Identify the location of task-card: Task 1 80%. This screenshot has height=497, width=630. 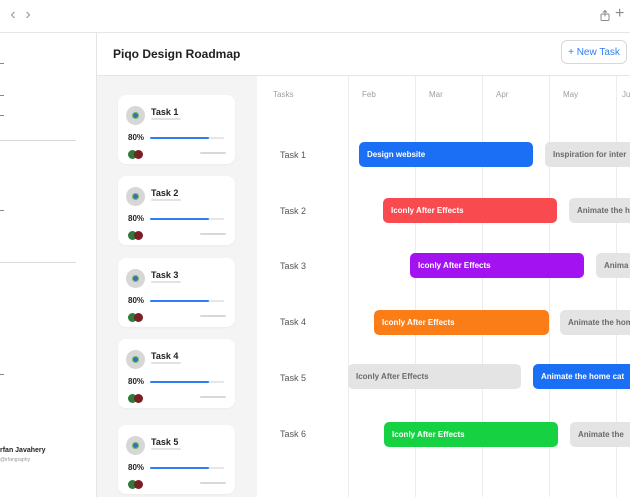
(176, 129).